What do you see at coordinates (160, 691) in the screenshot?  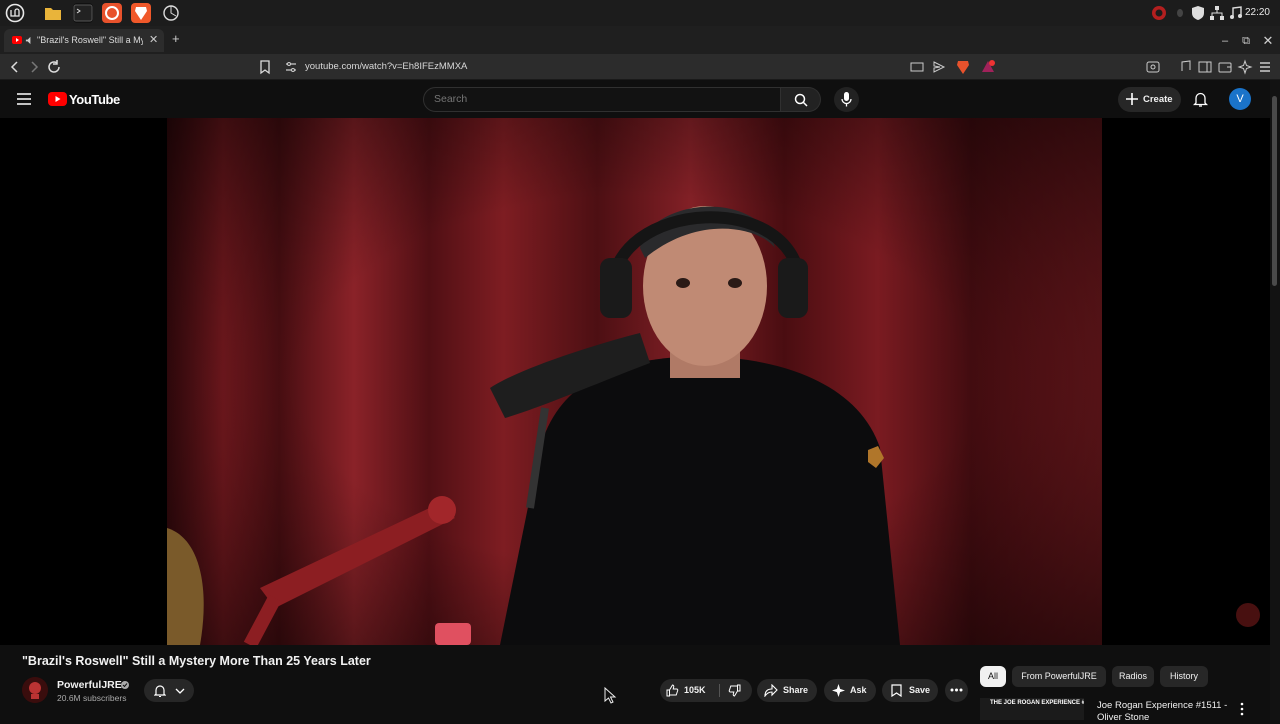 I see `bell-icon` at bounding box center [160, 691].